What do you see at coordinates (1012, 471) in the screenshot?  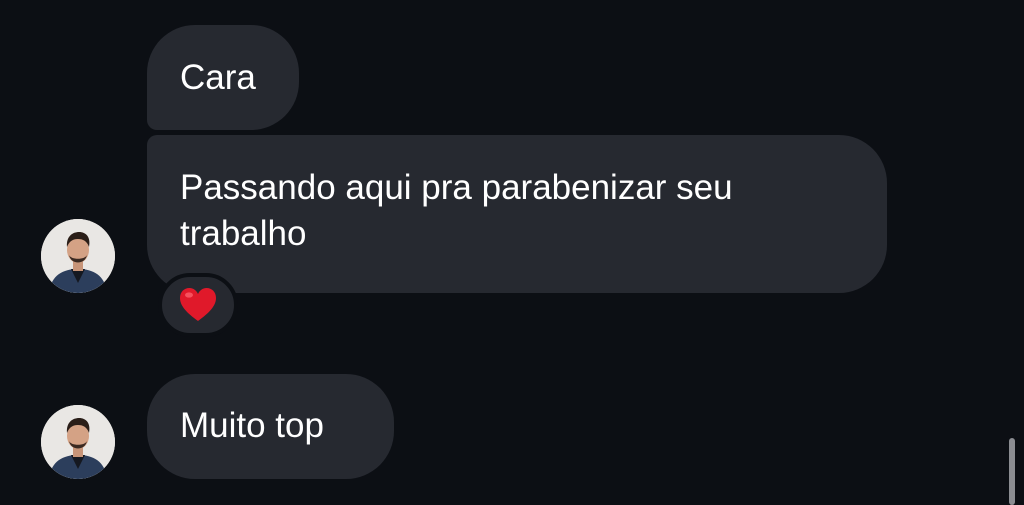 I see `scrollbar` at bounding box center [1012, 471].